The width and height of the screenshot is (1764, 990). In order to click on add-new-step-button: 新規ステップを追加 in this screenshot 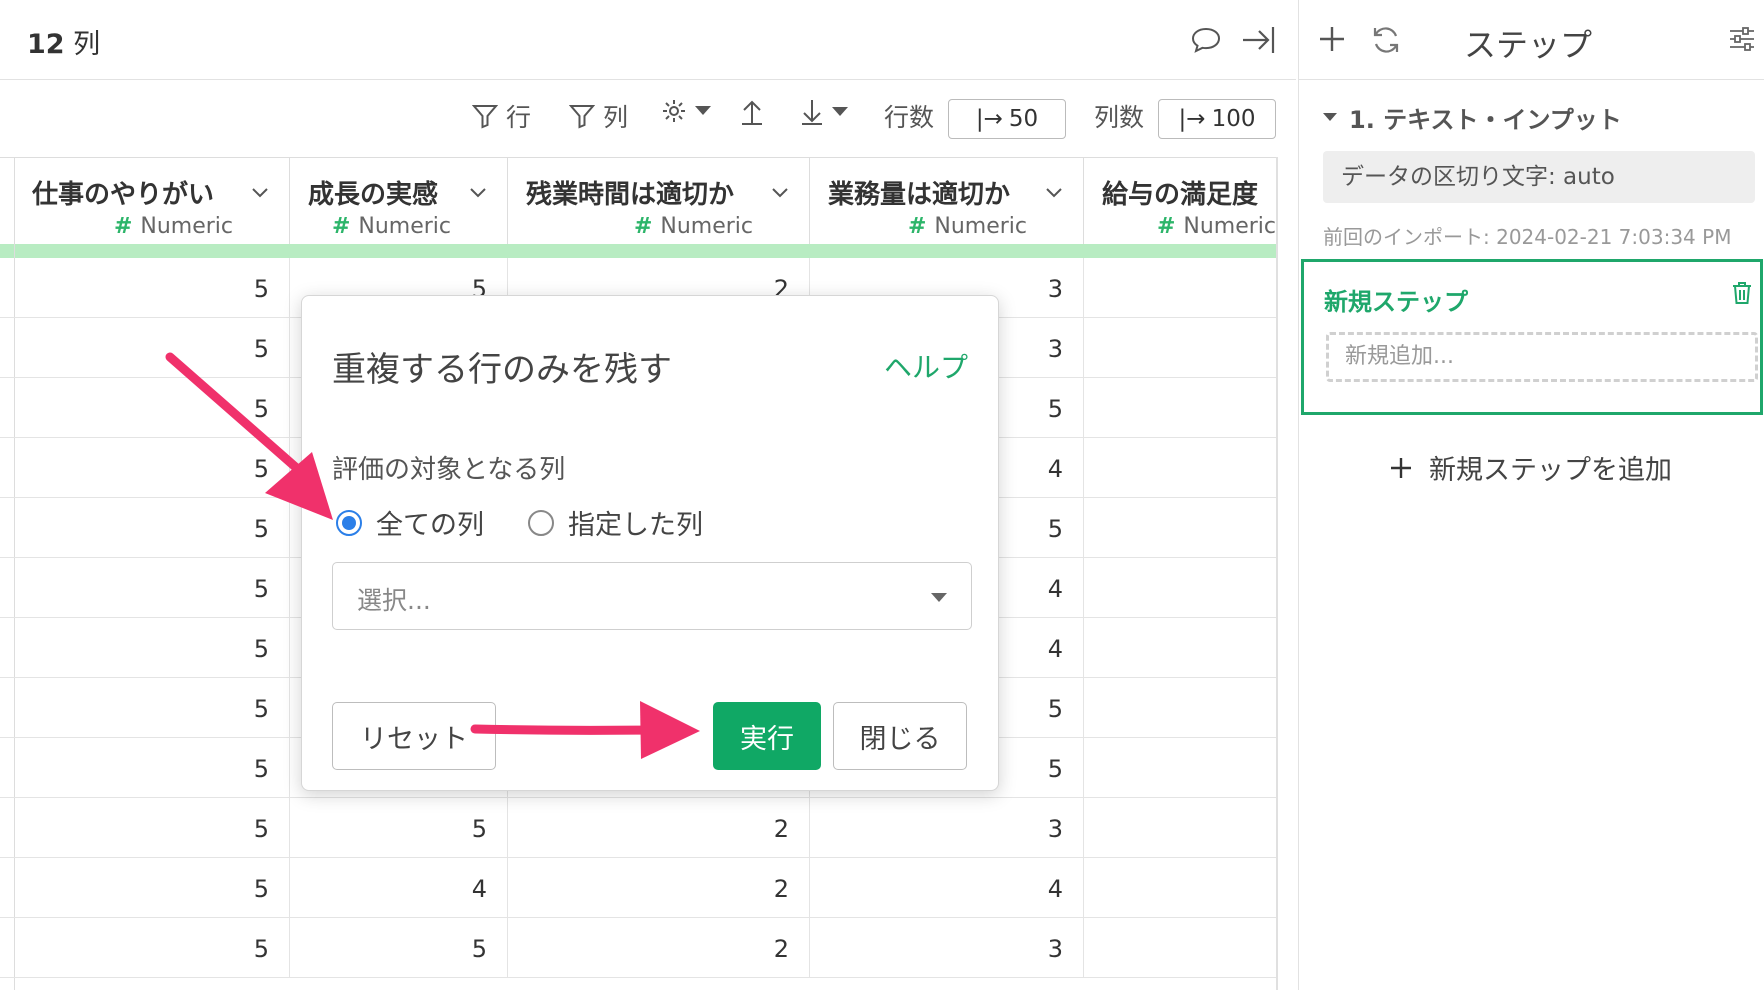, I will do `click(1530, 467)`.